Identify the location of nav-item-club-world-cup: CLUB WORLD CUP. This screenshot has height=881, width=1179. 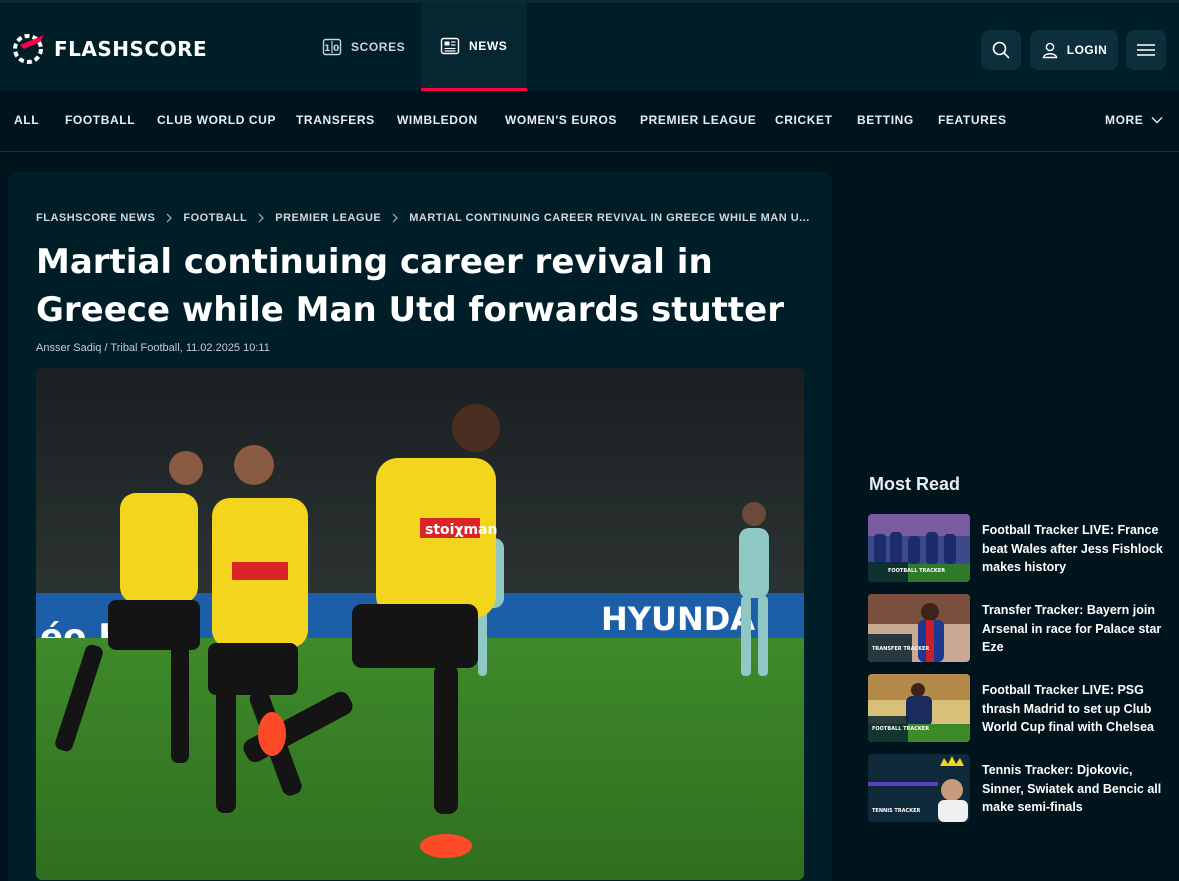
(216, 120).